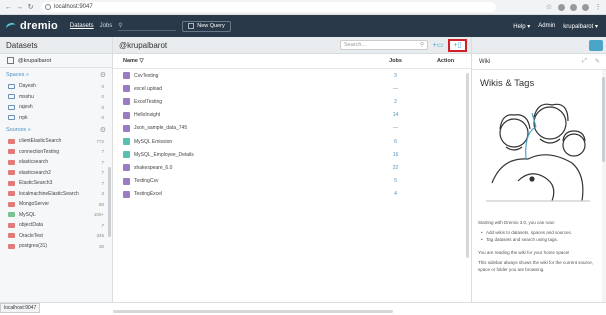  I want to click on source-item: postgres(31) 30, so click(56, 246).